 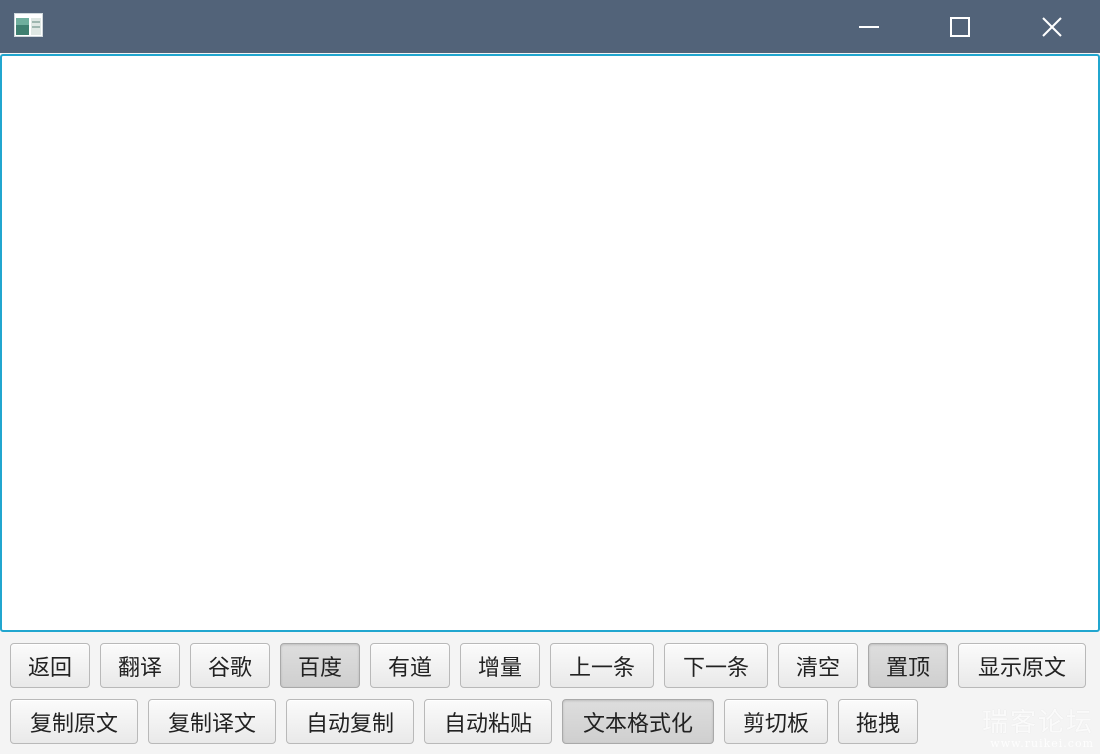 What do you see at coordinates (1037, 723) in the screenshot?
I see `watermark-text: 瑞客论坛` at bounding box center [1037, 723].